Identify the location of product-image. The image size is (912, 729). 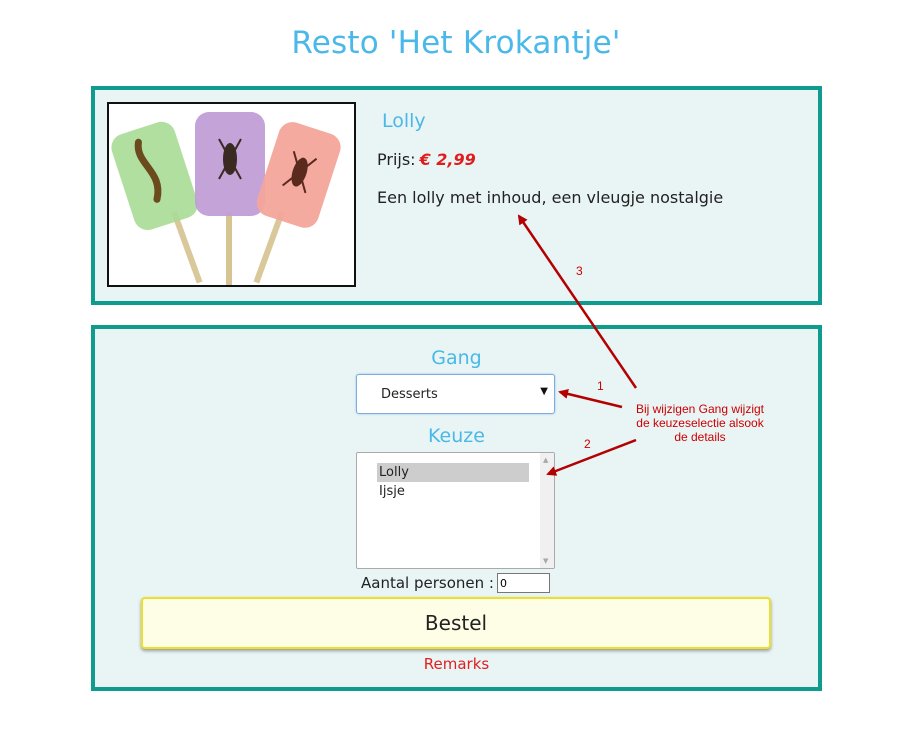
(231, 194).